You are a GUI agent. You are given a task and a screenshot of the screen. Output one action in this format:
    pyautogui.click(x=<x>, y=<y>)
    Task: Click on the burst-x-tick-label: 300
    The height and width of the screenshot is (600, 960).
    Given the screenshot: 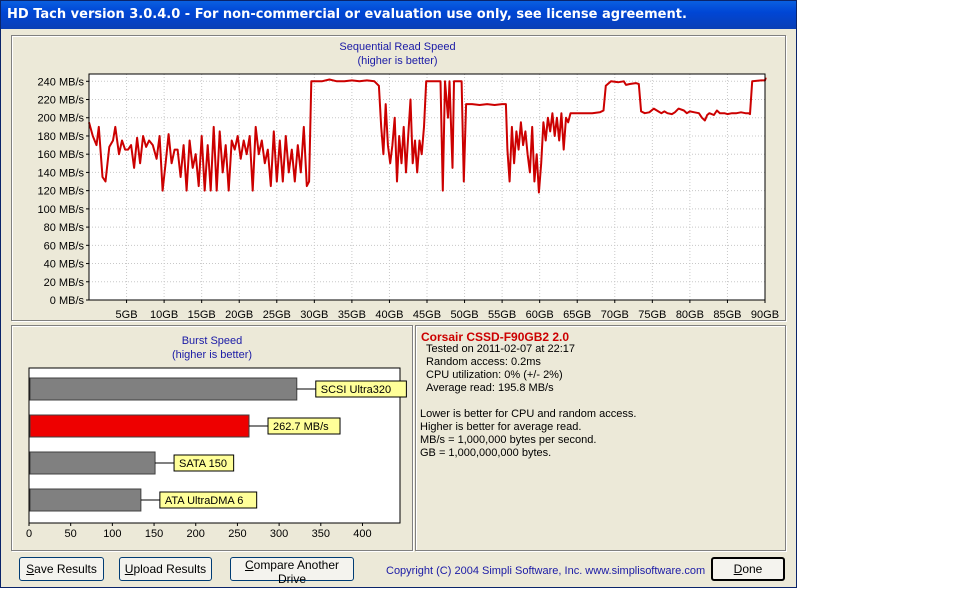 What is the action you would take?
    pyautogui.click(x=279, y=534)
    